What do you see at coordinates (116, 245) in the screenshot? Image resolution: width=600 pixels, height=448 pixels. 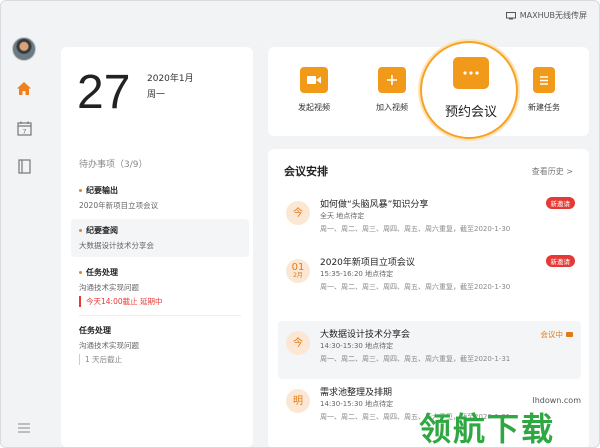 I see `todo-item-sub: 大数据设计技术分享会` at bounding box center [116, 245].